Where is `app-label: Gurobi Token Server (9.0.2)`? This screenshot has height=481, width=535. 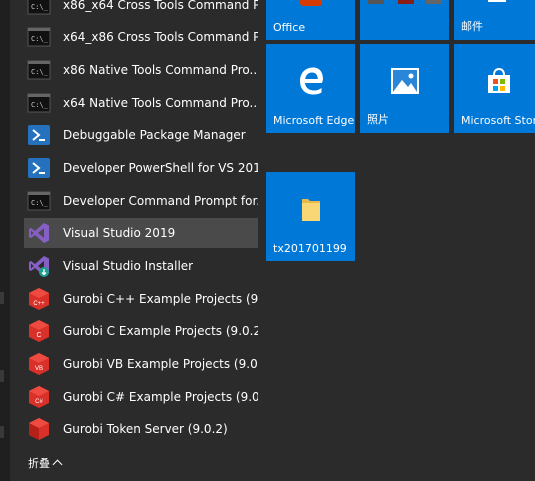 app-label: Gurobi Token Server (9.0.2) is located at coordinates (145, 429).